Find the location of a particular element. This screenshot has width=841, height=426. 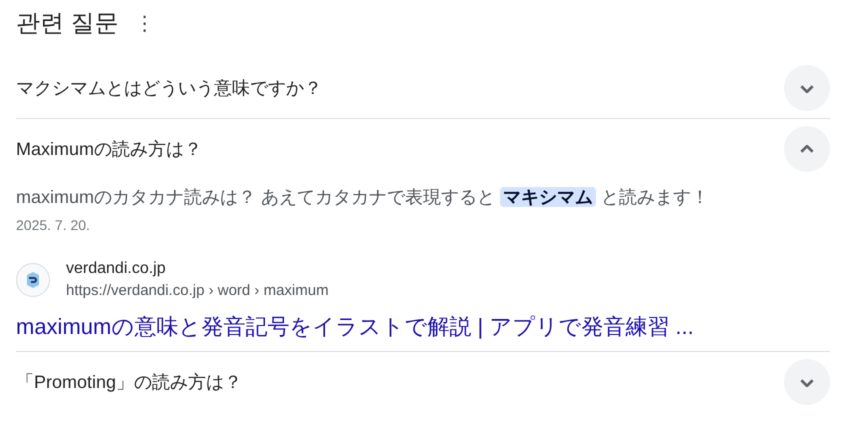

question-text: マクシマムとはどういう意味ですか？ is located at coordinates (169, 88).